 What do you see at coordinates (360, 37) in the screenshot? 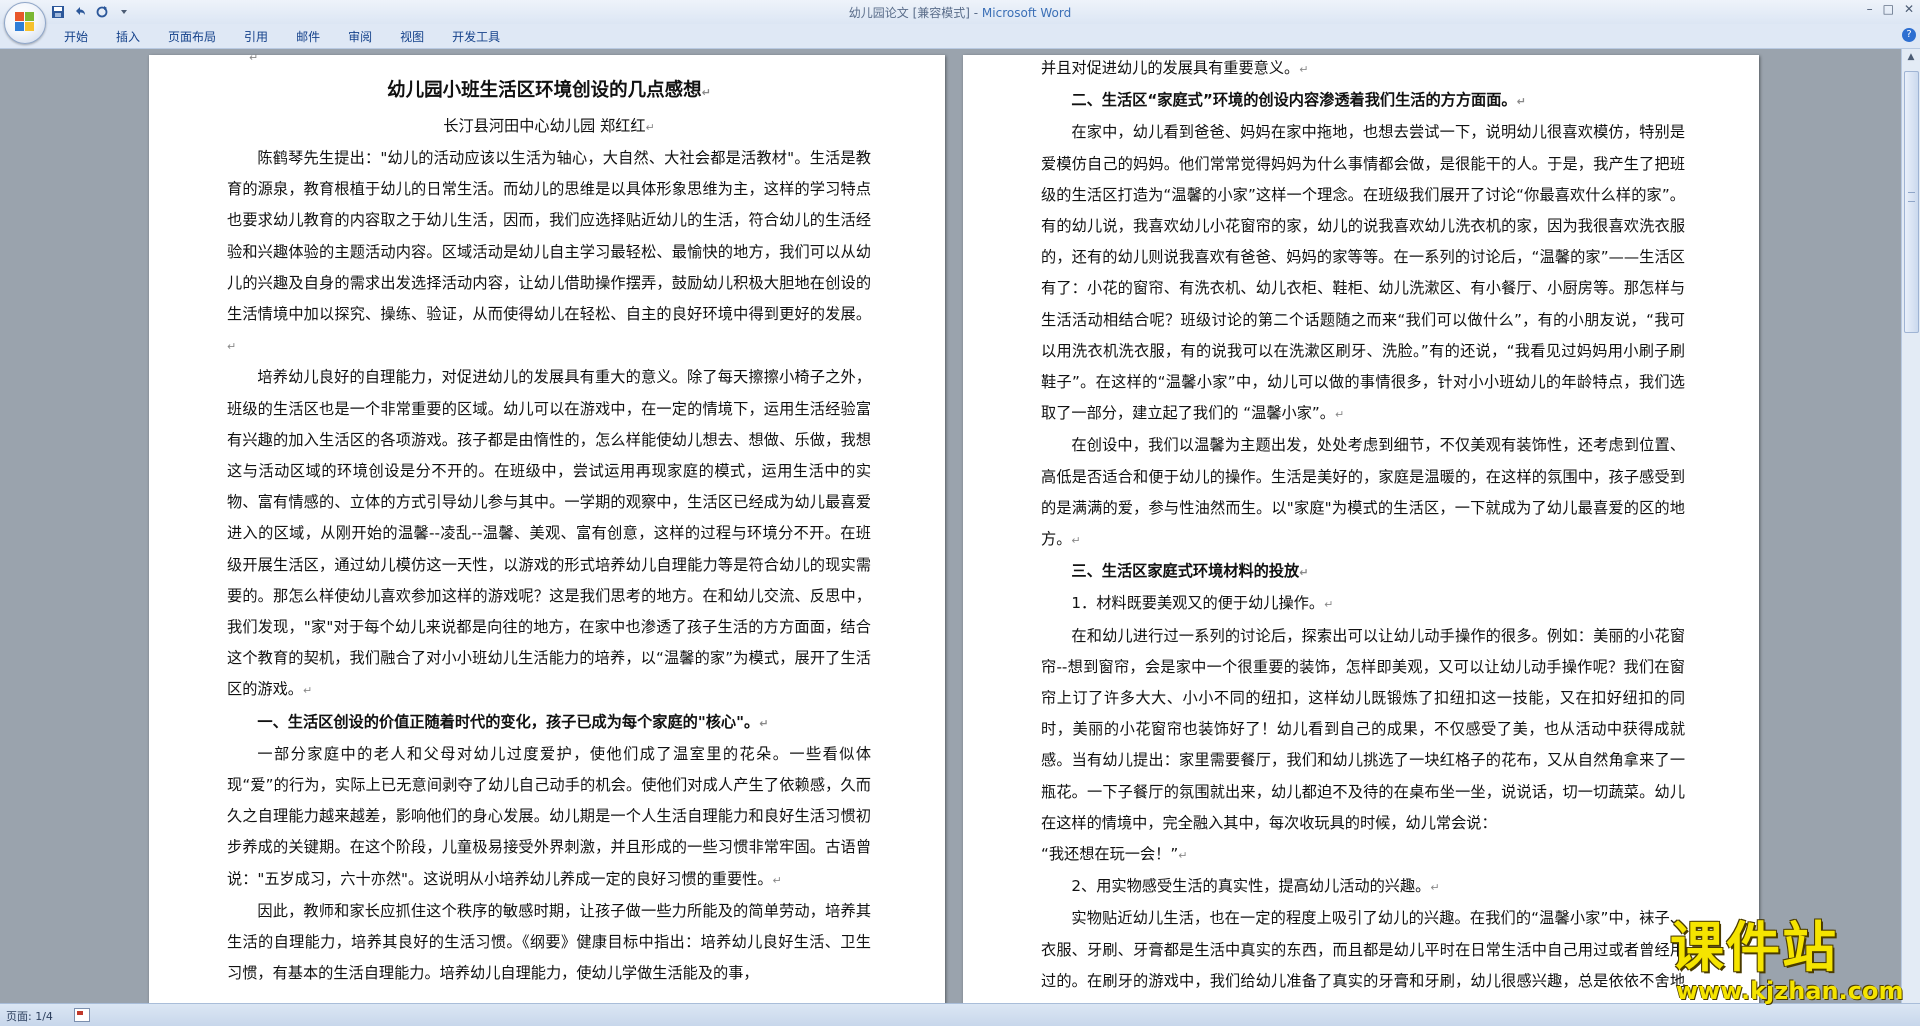
I see `tab-review: 审阅` at bounding box center [360, 37].